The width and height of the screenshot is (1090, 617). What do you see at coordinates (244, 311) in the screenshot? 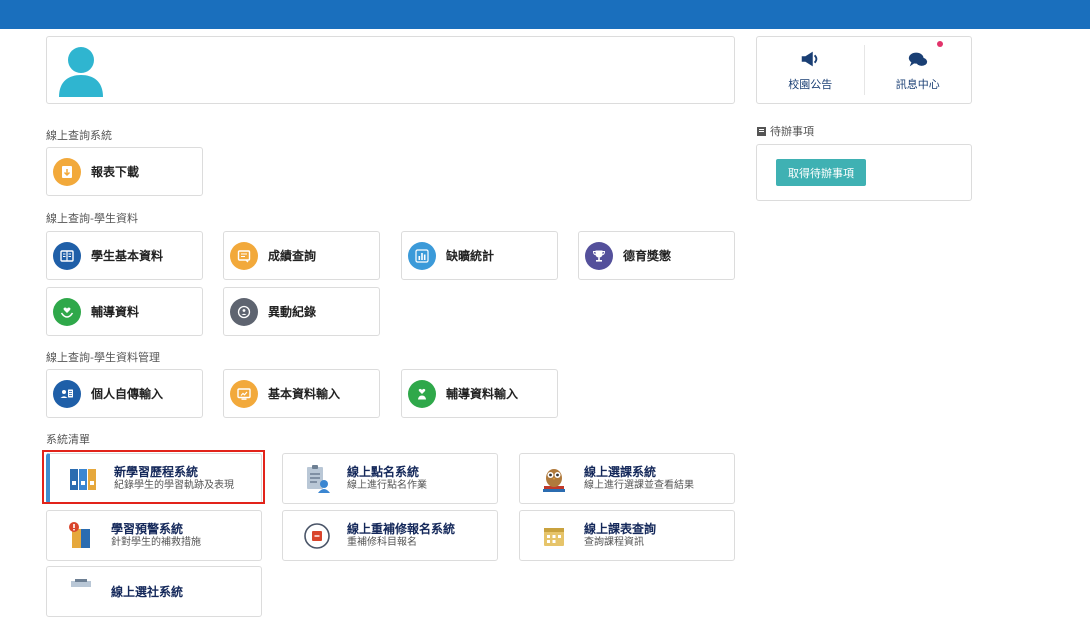
I see `record-icon` at bounding box center [244, 311].